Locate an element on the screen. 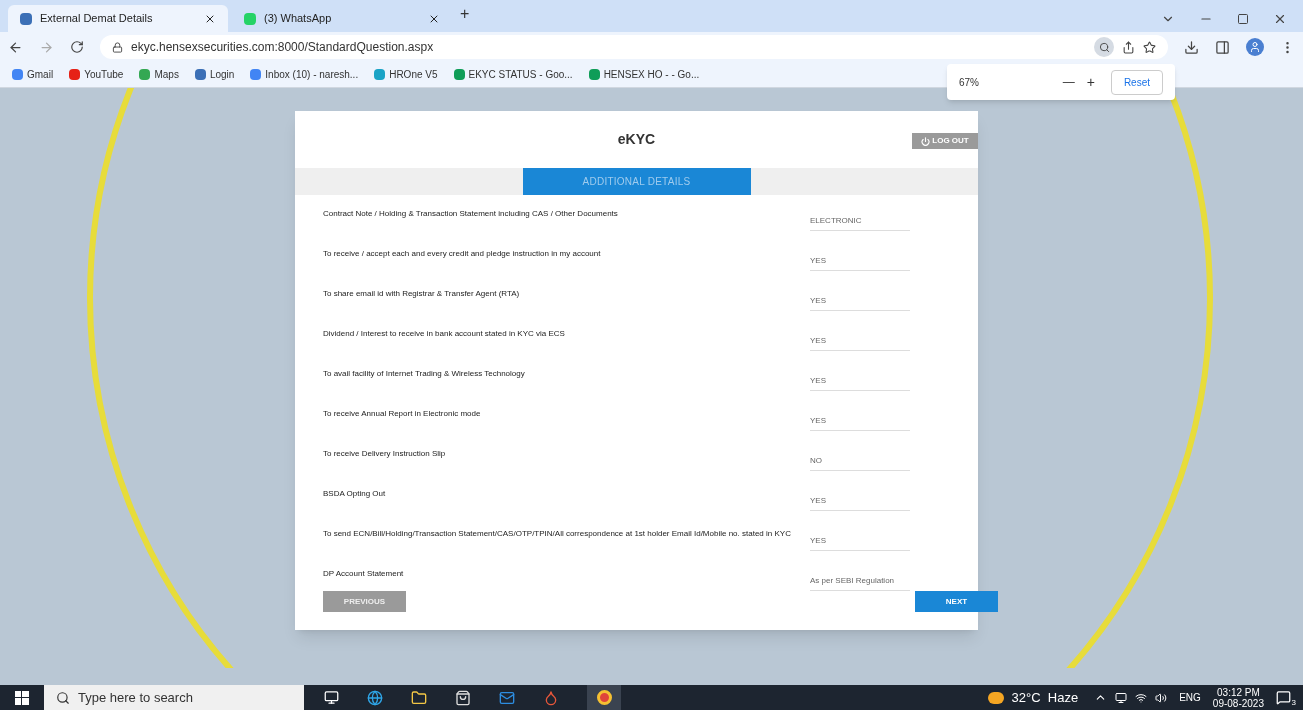 The width and height of the screenshot is (1303, 710). answer-field: As per SEBI Regulation is located at coordinates (860, 583).